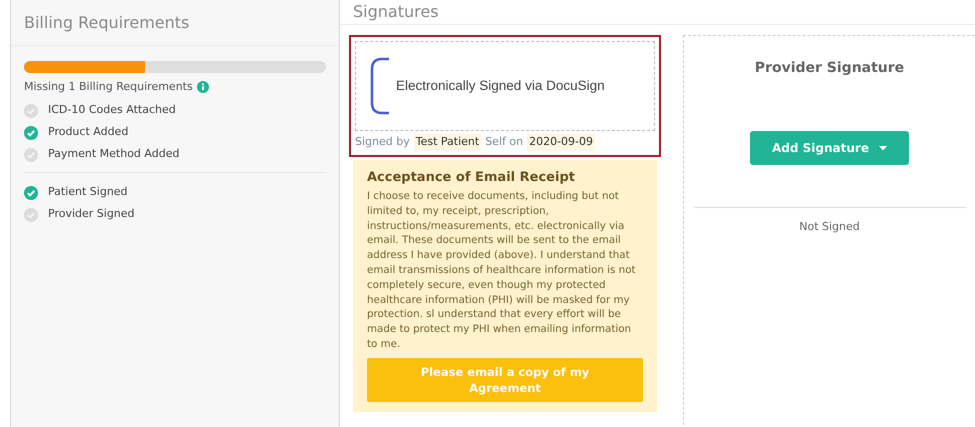 The image size is (975, 427). I want to click on requirement-label: Provider Signed, so click(91, 214).